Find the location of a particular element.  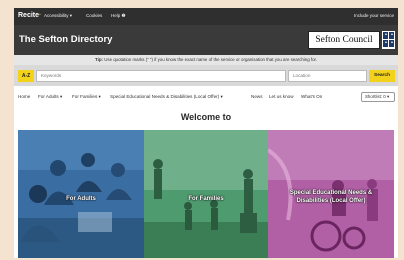

site-header: The Sefton Directory Sefton Council is located at coordinates (206, 40).